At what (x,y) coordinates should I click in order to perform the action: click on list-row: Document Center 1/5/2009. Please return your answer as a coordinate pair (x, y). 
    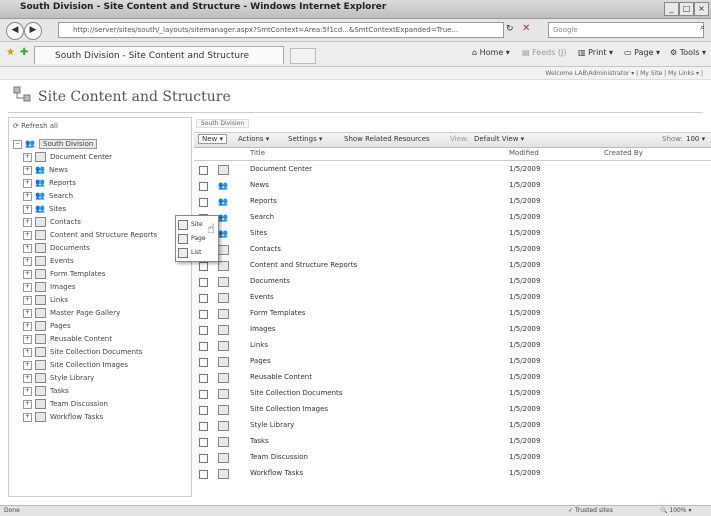
    Looking at the image, I should click on (452, 169).